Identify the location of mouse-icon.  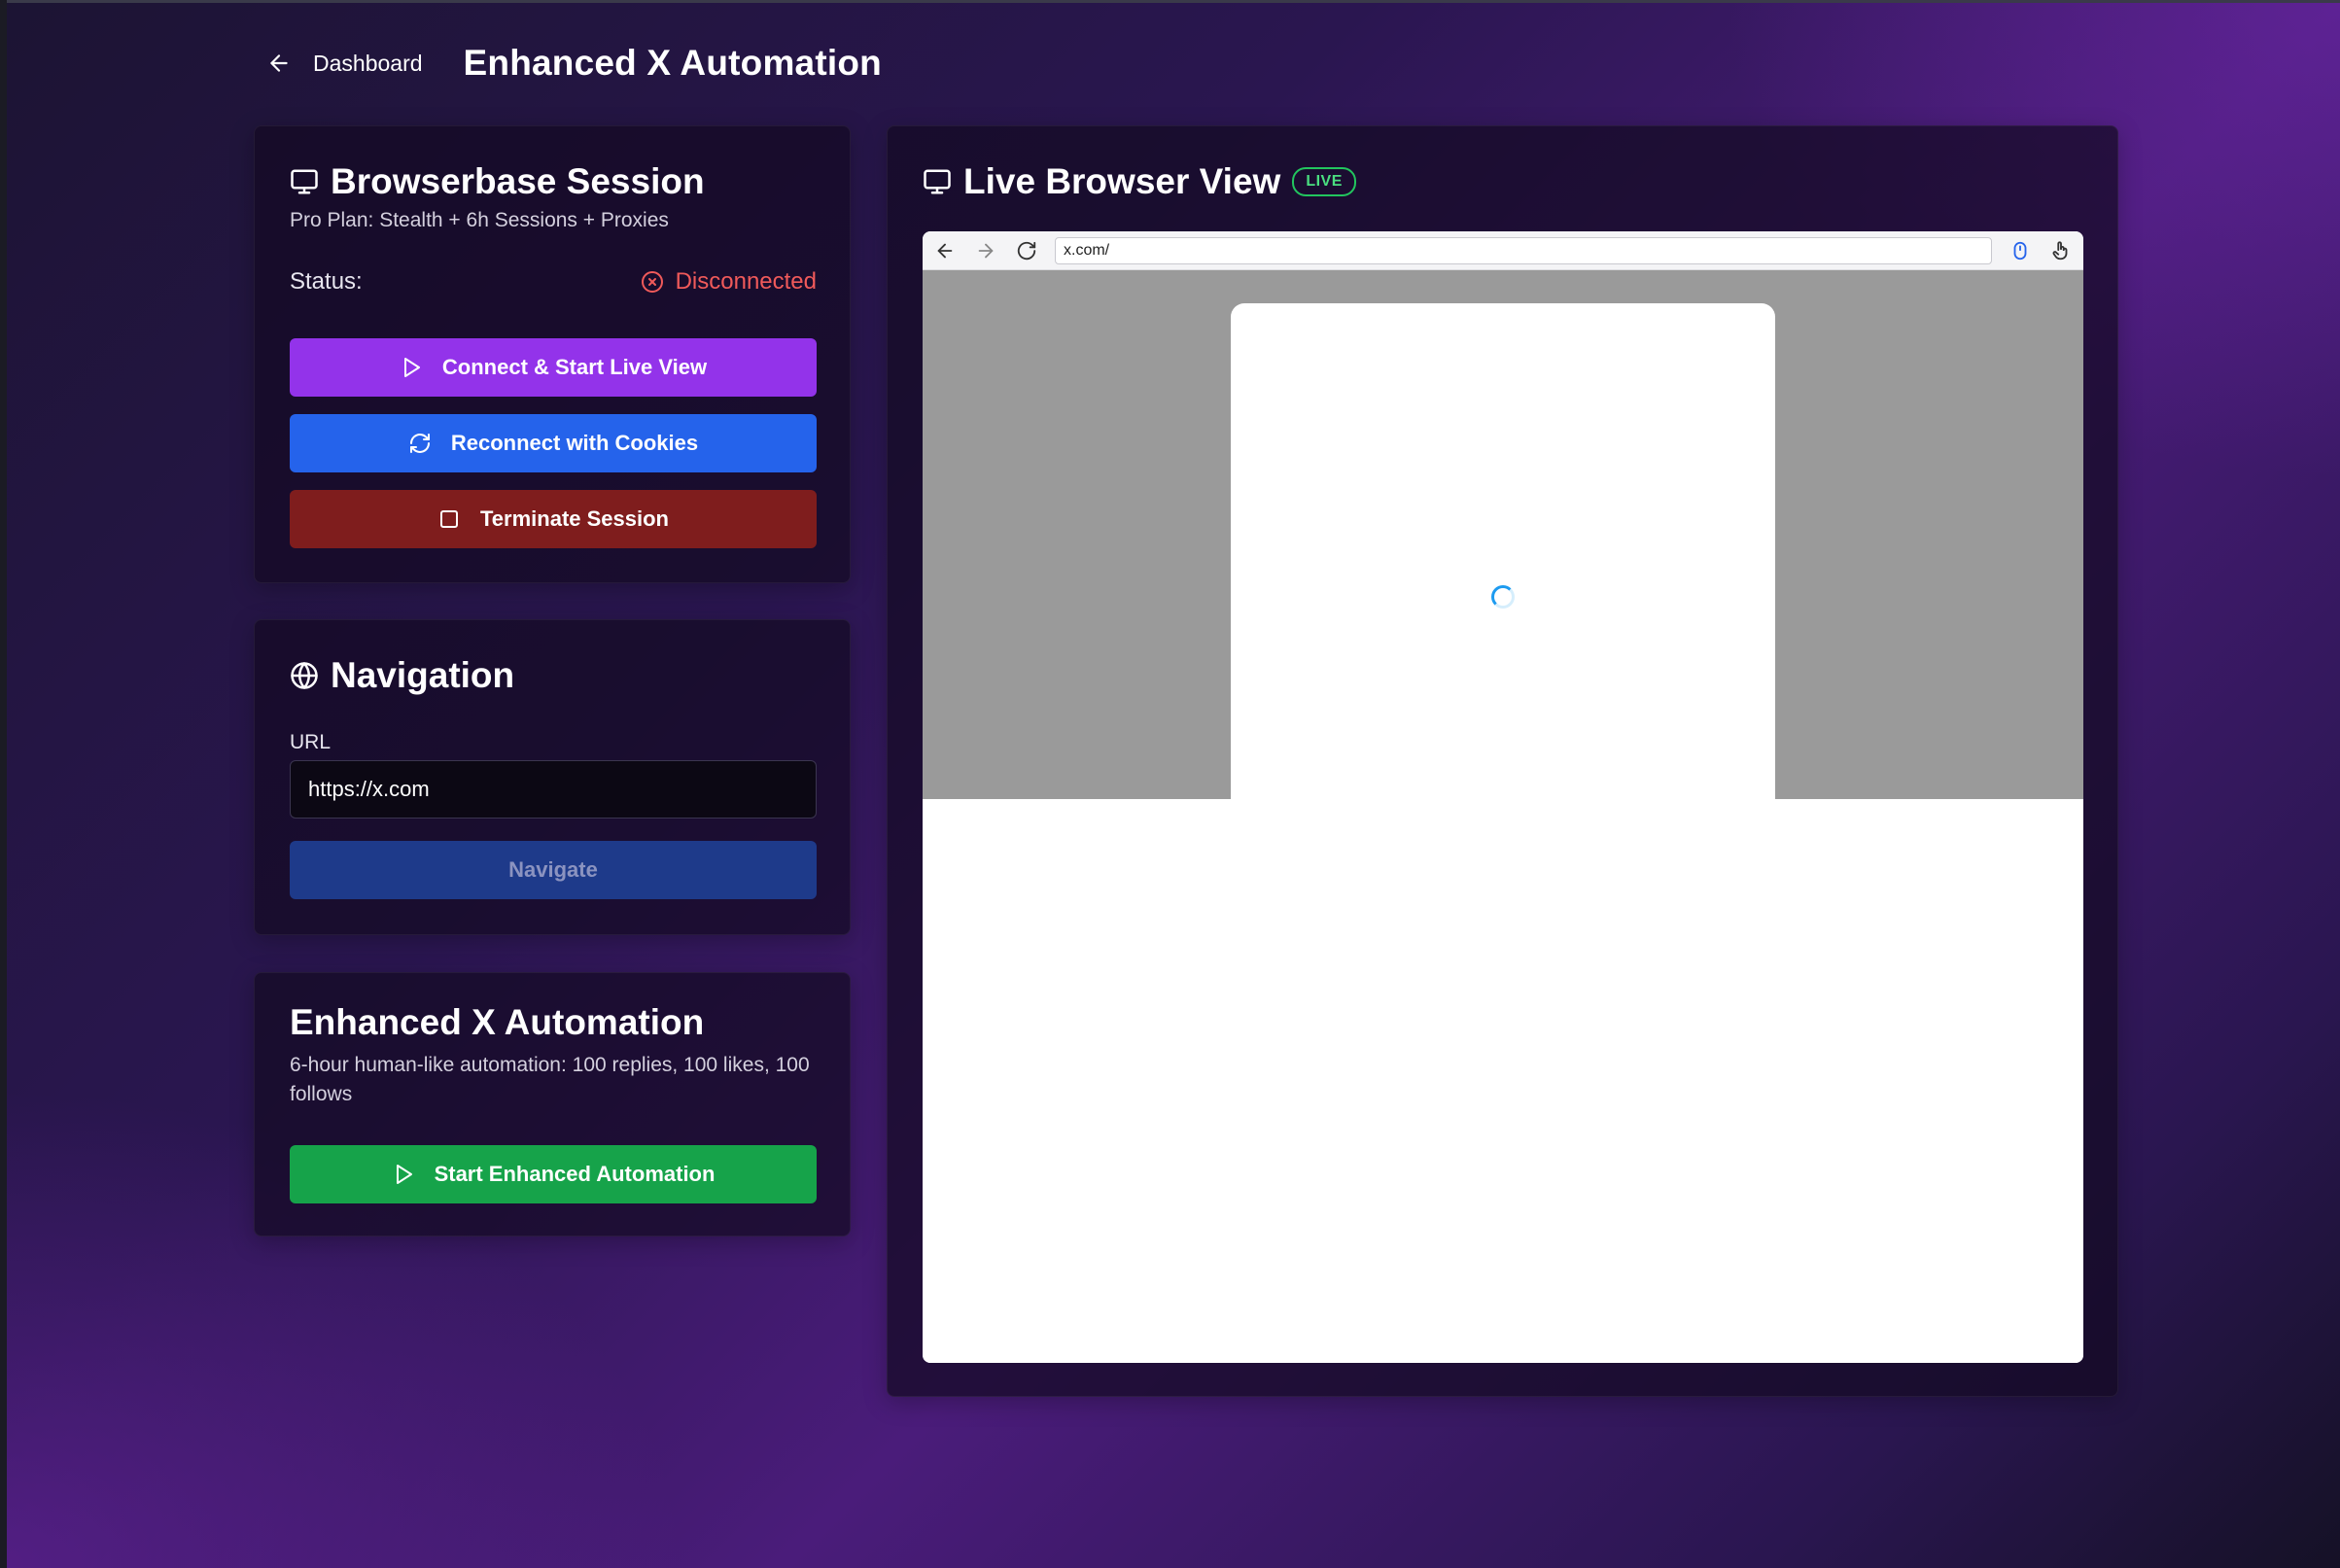
(2020, 250).